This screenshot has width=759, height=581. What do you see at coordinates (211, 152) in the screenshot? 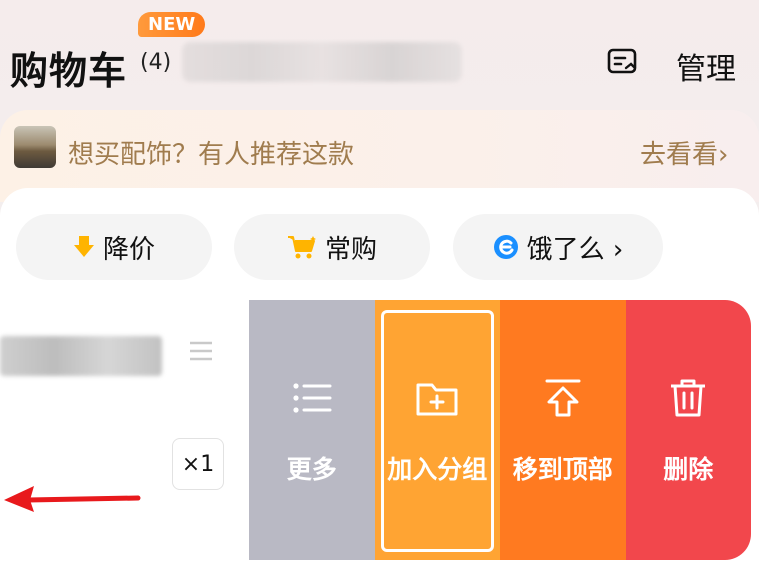
I see `promo-text: 想买配饰？有人推荐这款` at bounding box center [211, 152].